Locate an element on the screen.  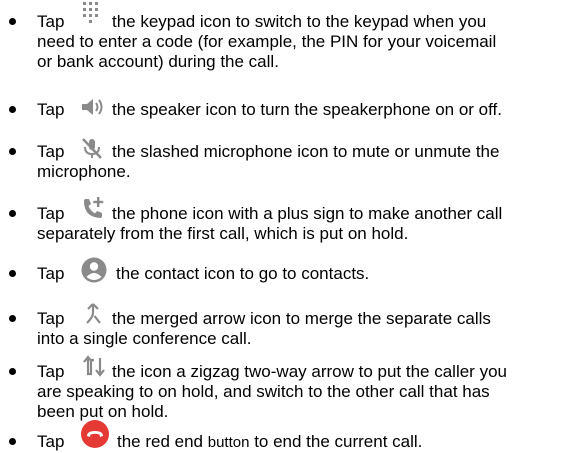
item-text-line-3: or bank account) during the call. is located at coordinates (158, 61).